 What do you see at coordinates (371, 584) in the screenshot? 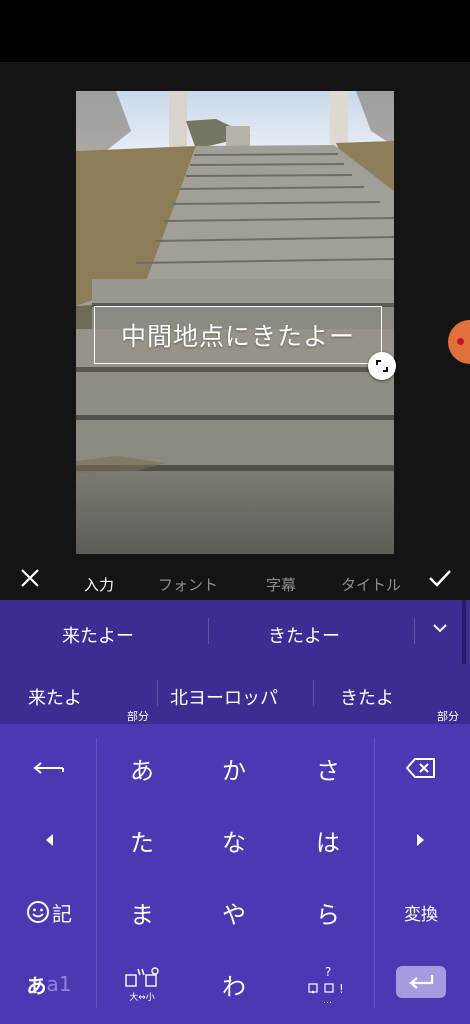
I see `tab-title: タイトル` at bounding box center [371, 584].